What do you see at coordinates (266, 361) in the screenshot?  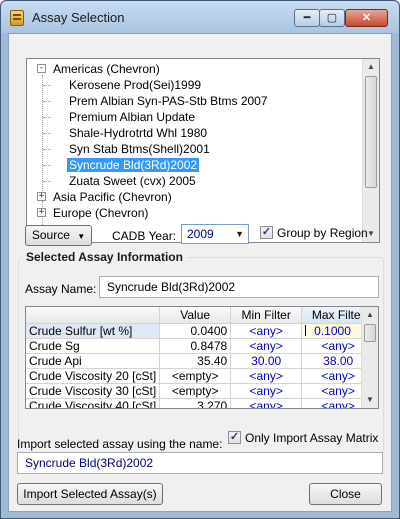 I see `row-min-filter: 30.00` at bounding box center [266, 361].